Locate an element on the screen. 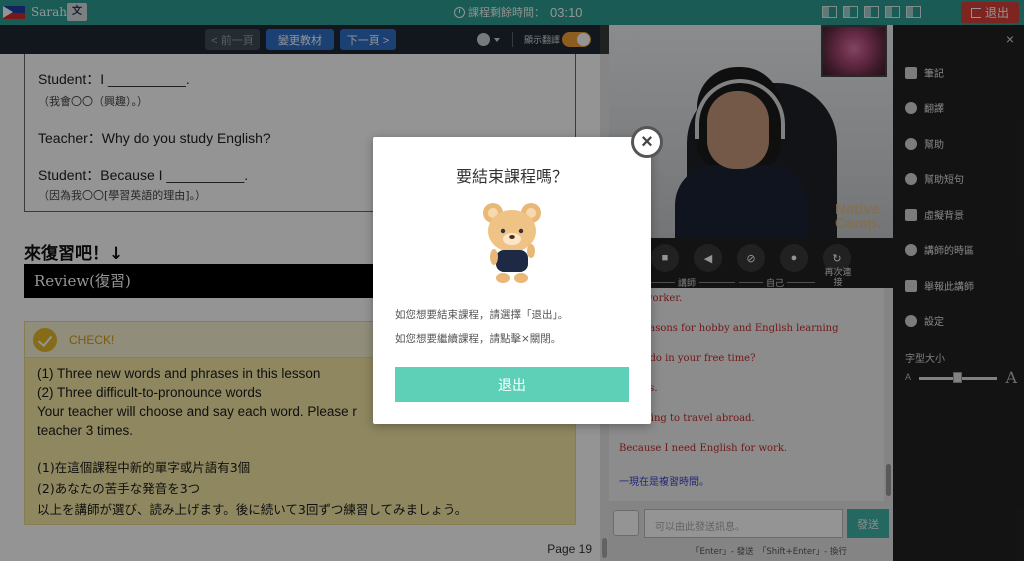  bear-mascot-icon is located at coordinates (512, 243).